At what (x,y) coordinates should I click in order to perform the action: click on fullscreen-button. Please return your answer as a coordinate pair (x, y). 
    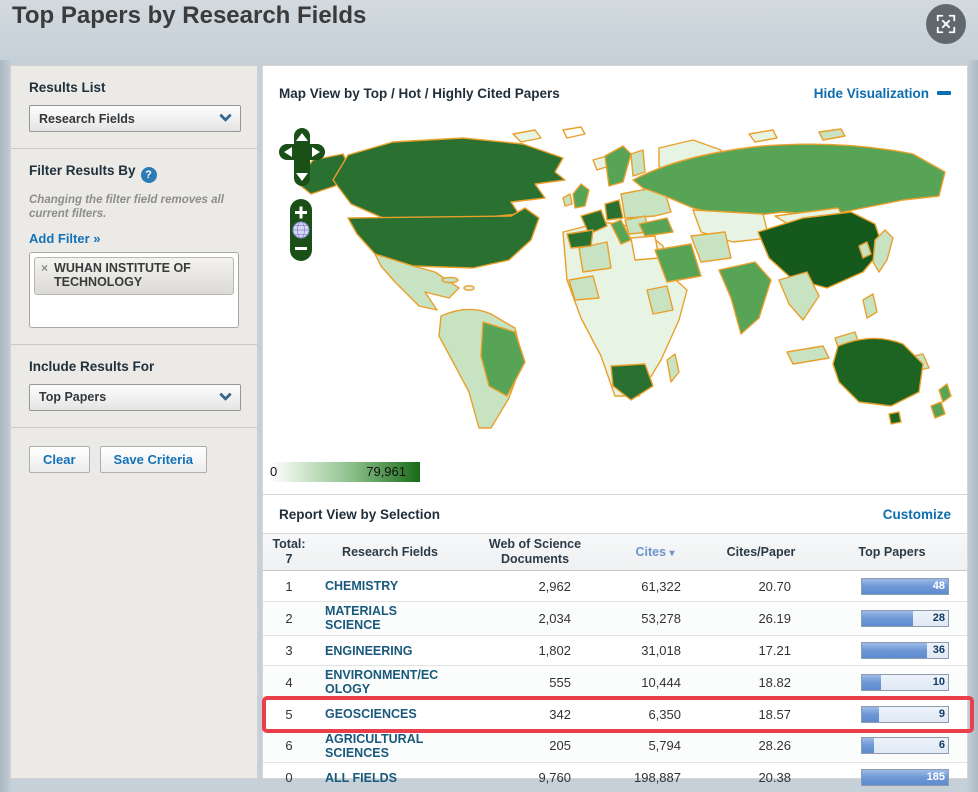
    Looking at the image, I should click on (946, 24).